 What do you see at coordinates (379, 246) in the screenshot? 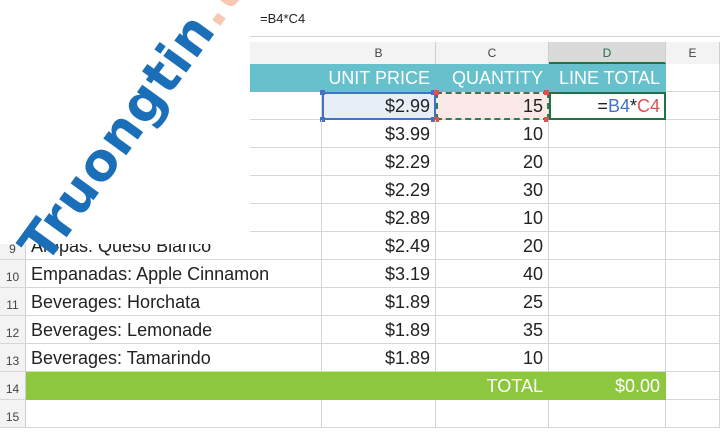
I see `unit-price-cell: $2.49` at bounding box center [379, 246].